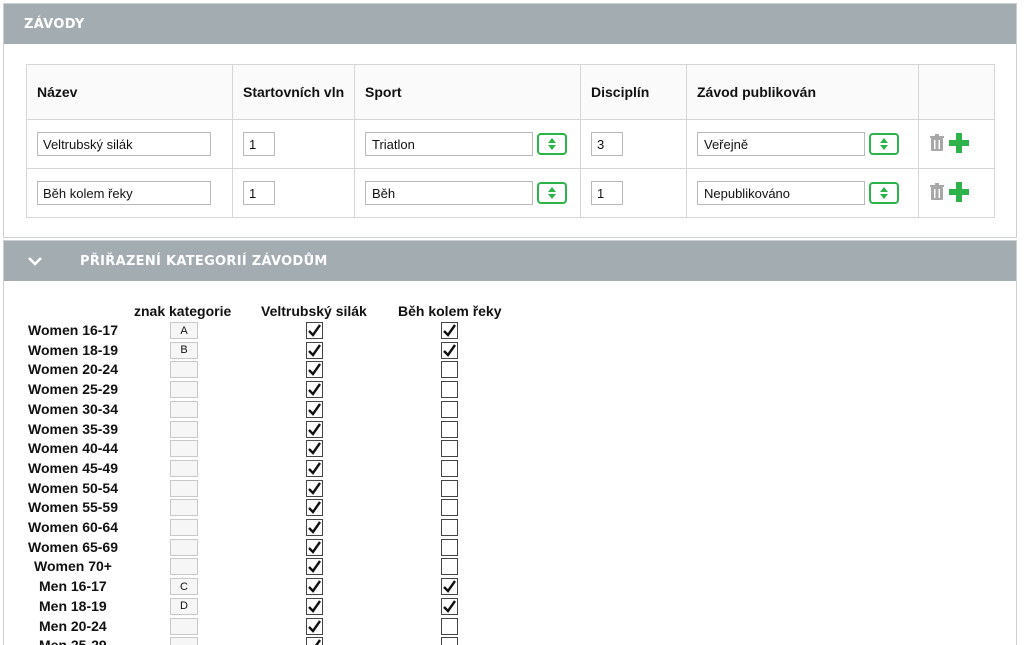  Describe the element at coordinates (73, 586) in the screenshot. I see `category-label: Men 16-17` at that location.